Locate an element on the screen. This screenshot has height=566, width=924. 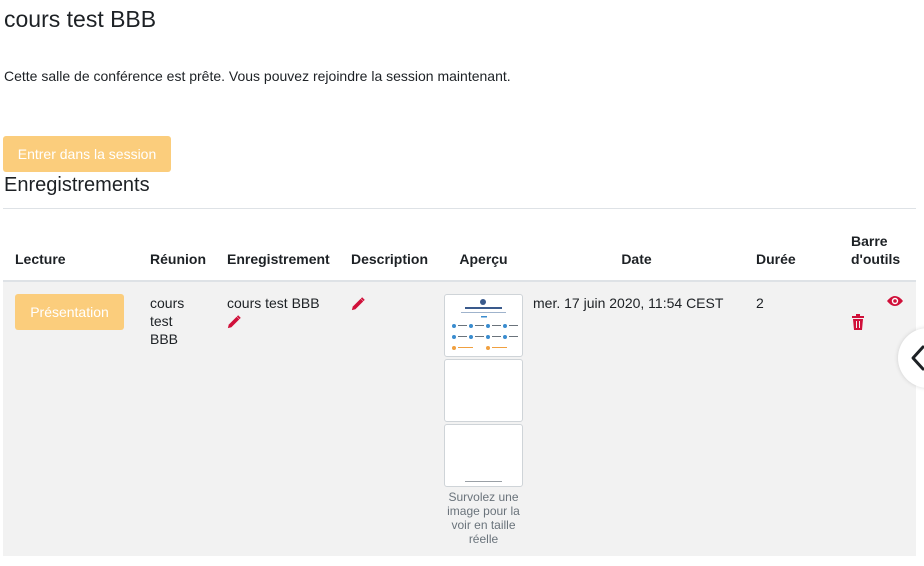
header-toolbar: Barre d'outils is located at coordinates (877, 245).